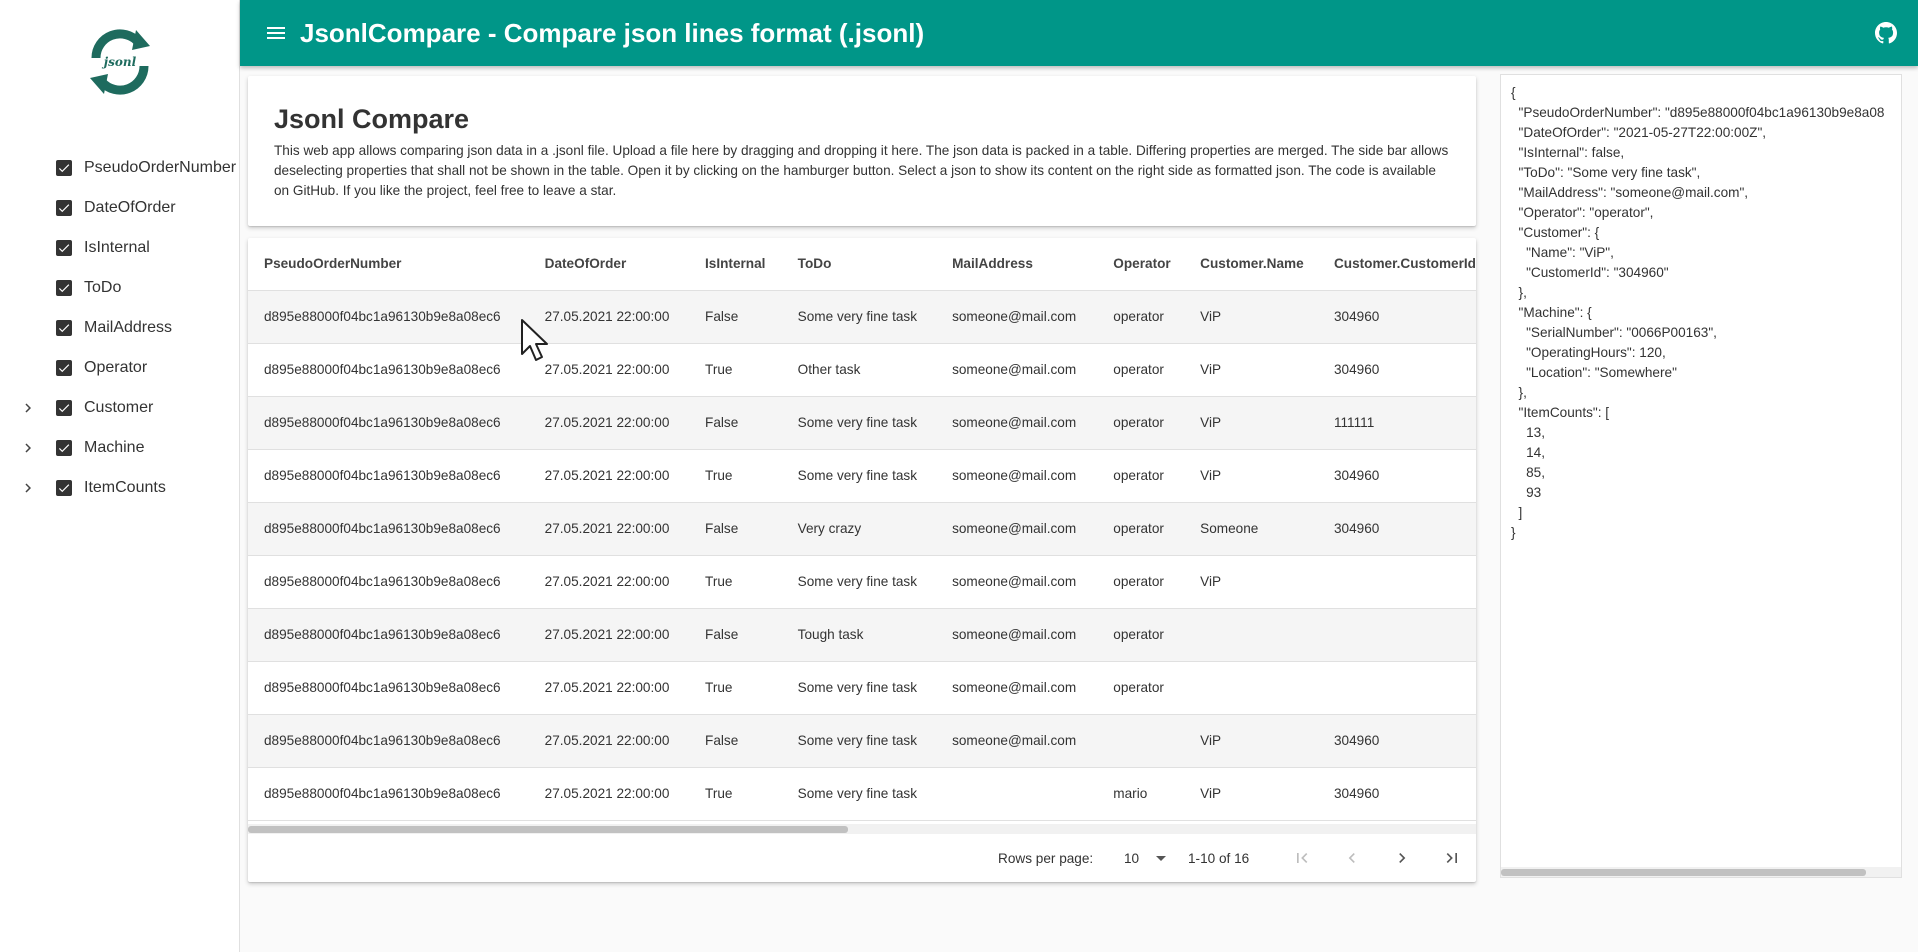 Image resolution: width=1918 pixels, height=952 pixels. What do you see at coordinates (1141, 794) in the screenshot?
I see `table-cell: mario` at bounding box center [1141, 794].